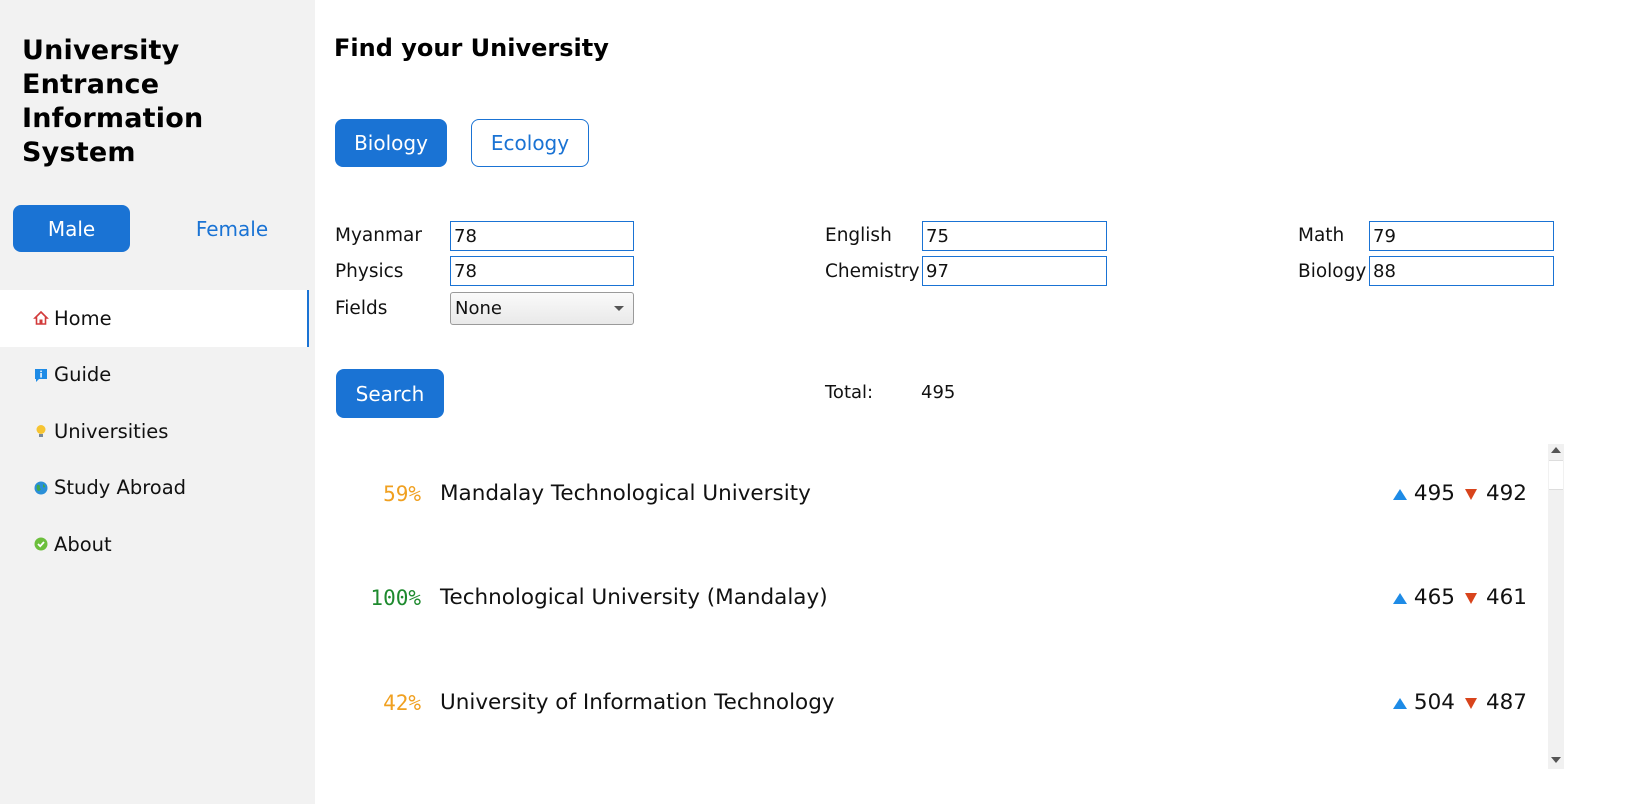  Describe the element at coordinates (1461, 271) in the screenshot. I see `biology-input: 88` at that location.